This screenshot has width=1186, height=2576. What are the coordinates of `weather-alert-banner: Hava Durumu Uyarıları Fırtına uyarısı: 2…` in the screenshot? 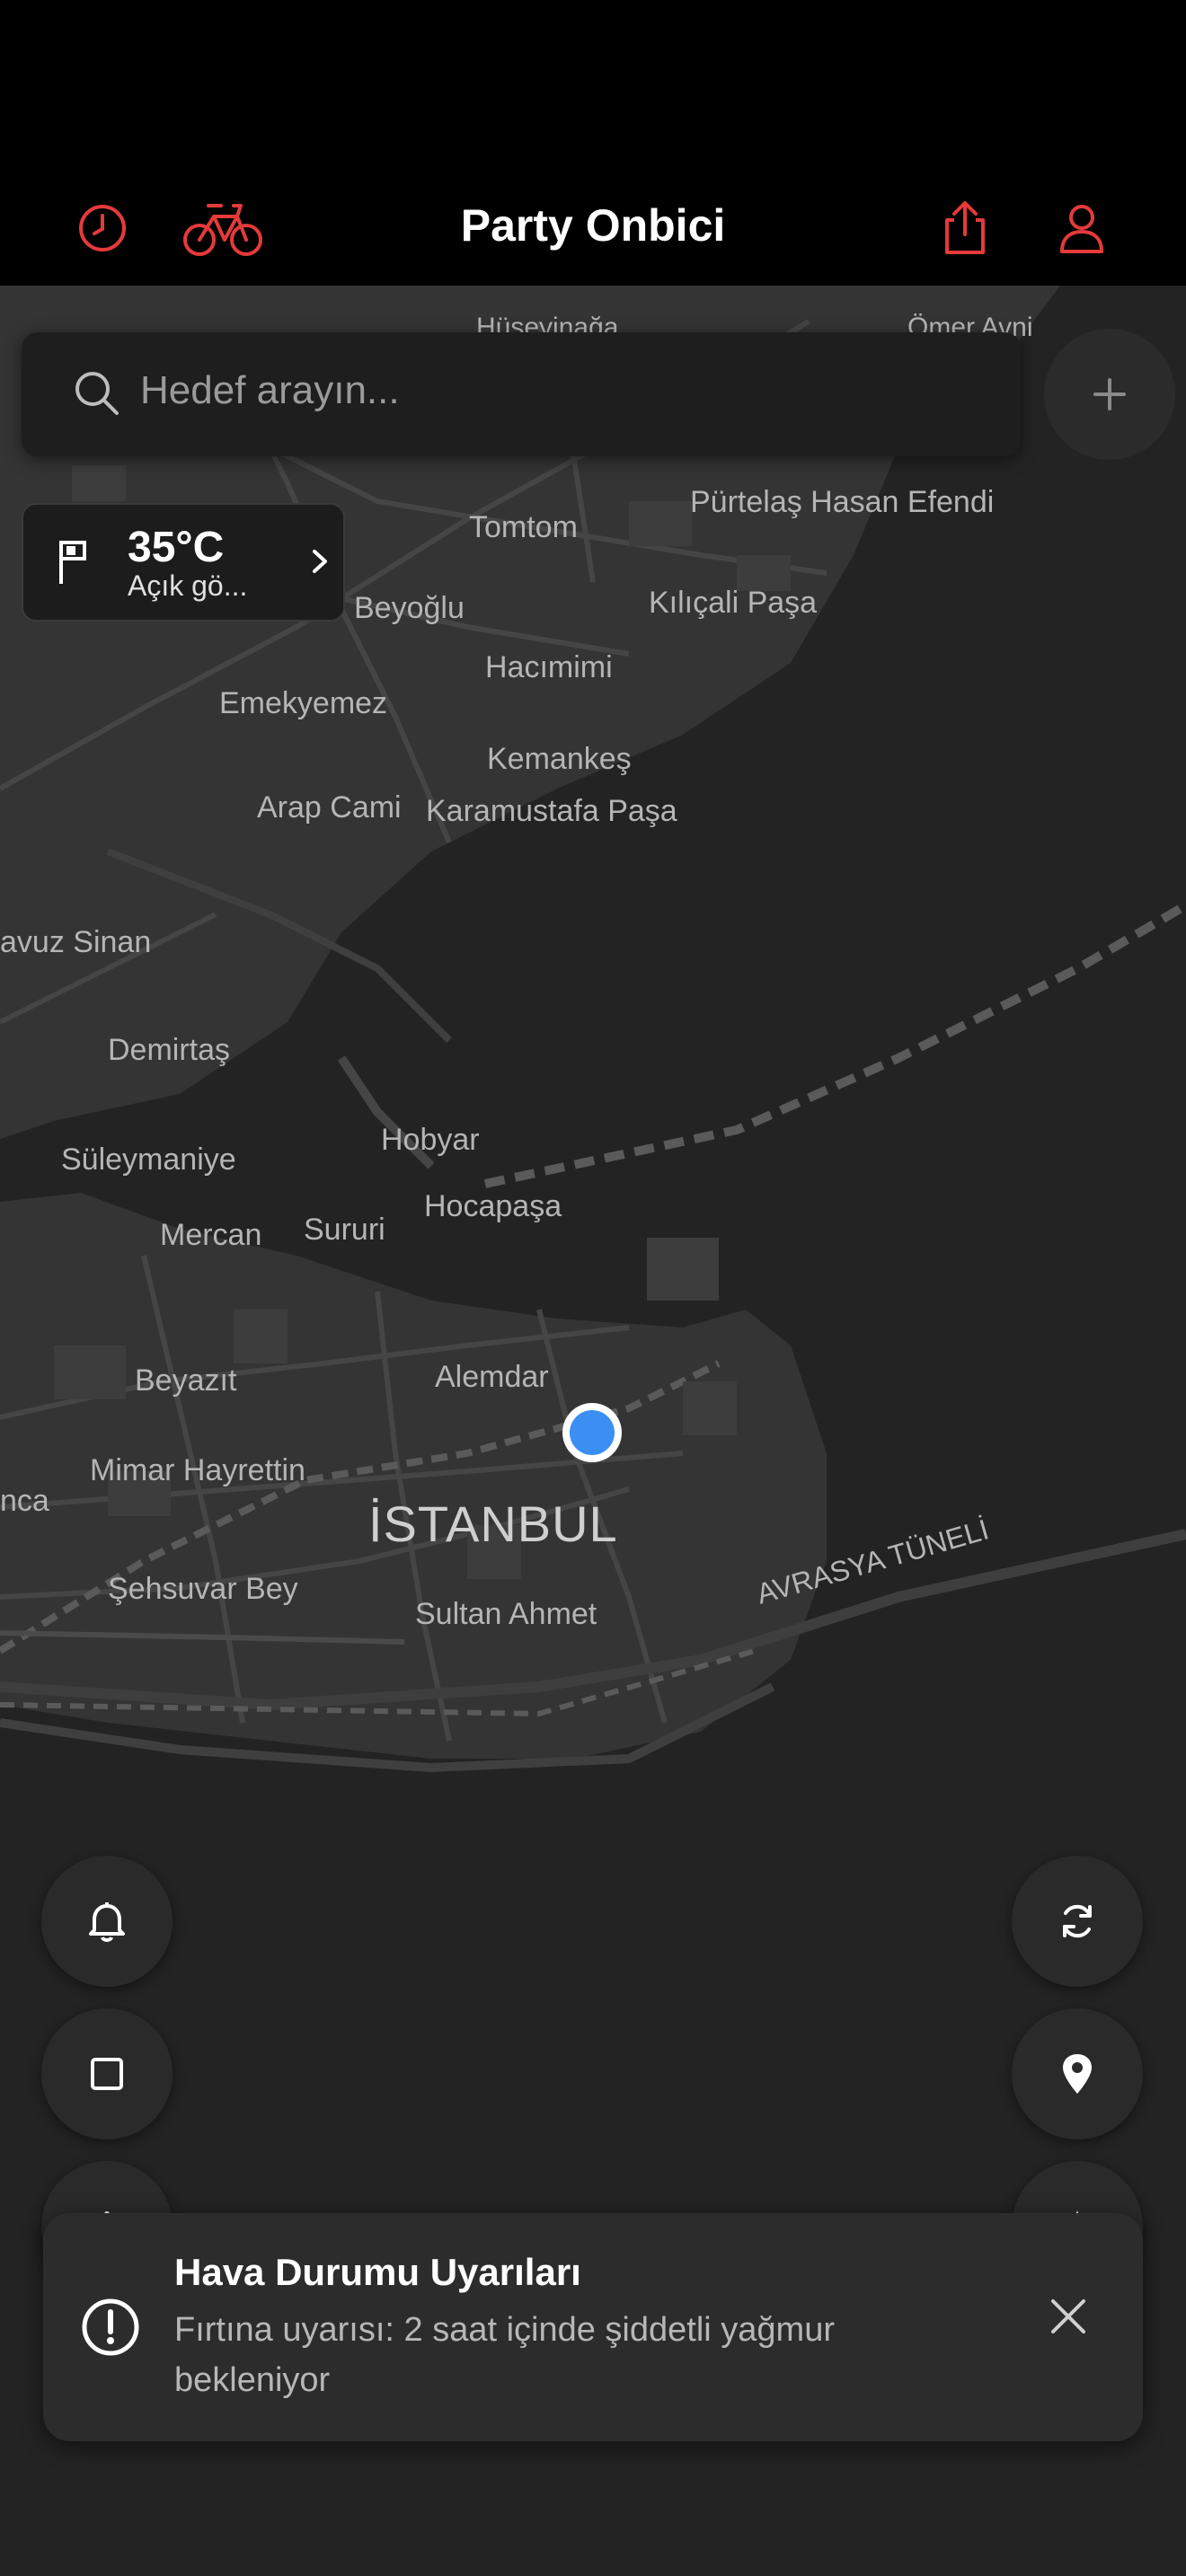 It's located at (593, 2327).